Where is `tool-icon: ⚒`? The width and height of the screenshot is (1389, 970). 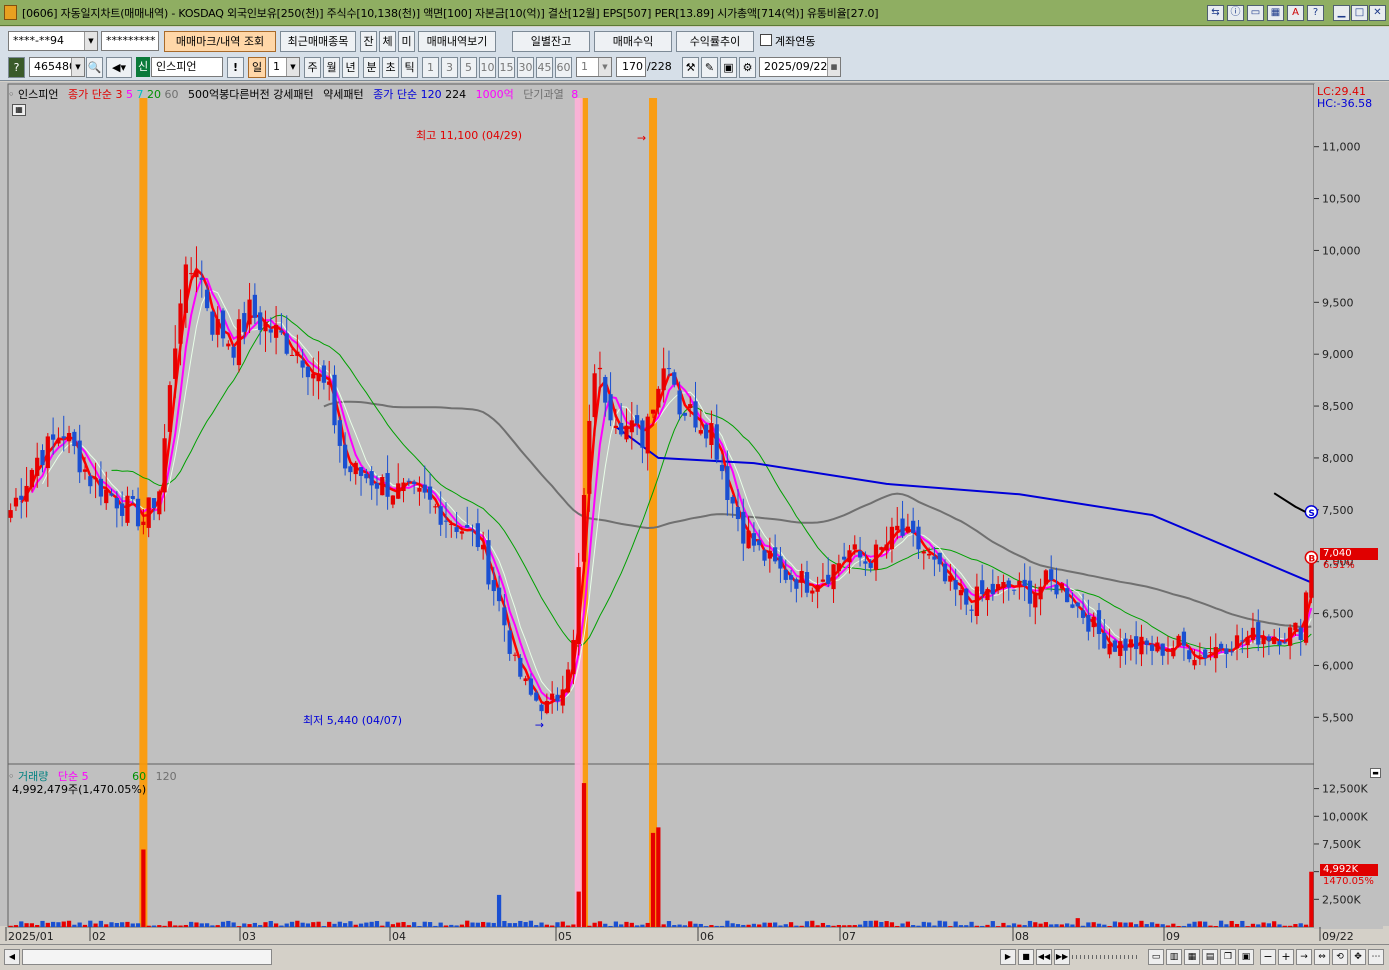
tool-icon: ⚒ is located at coordinates (690, 67).